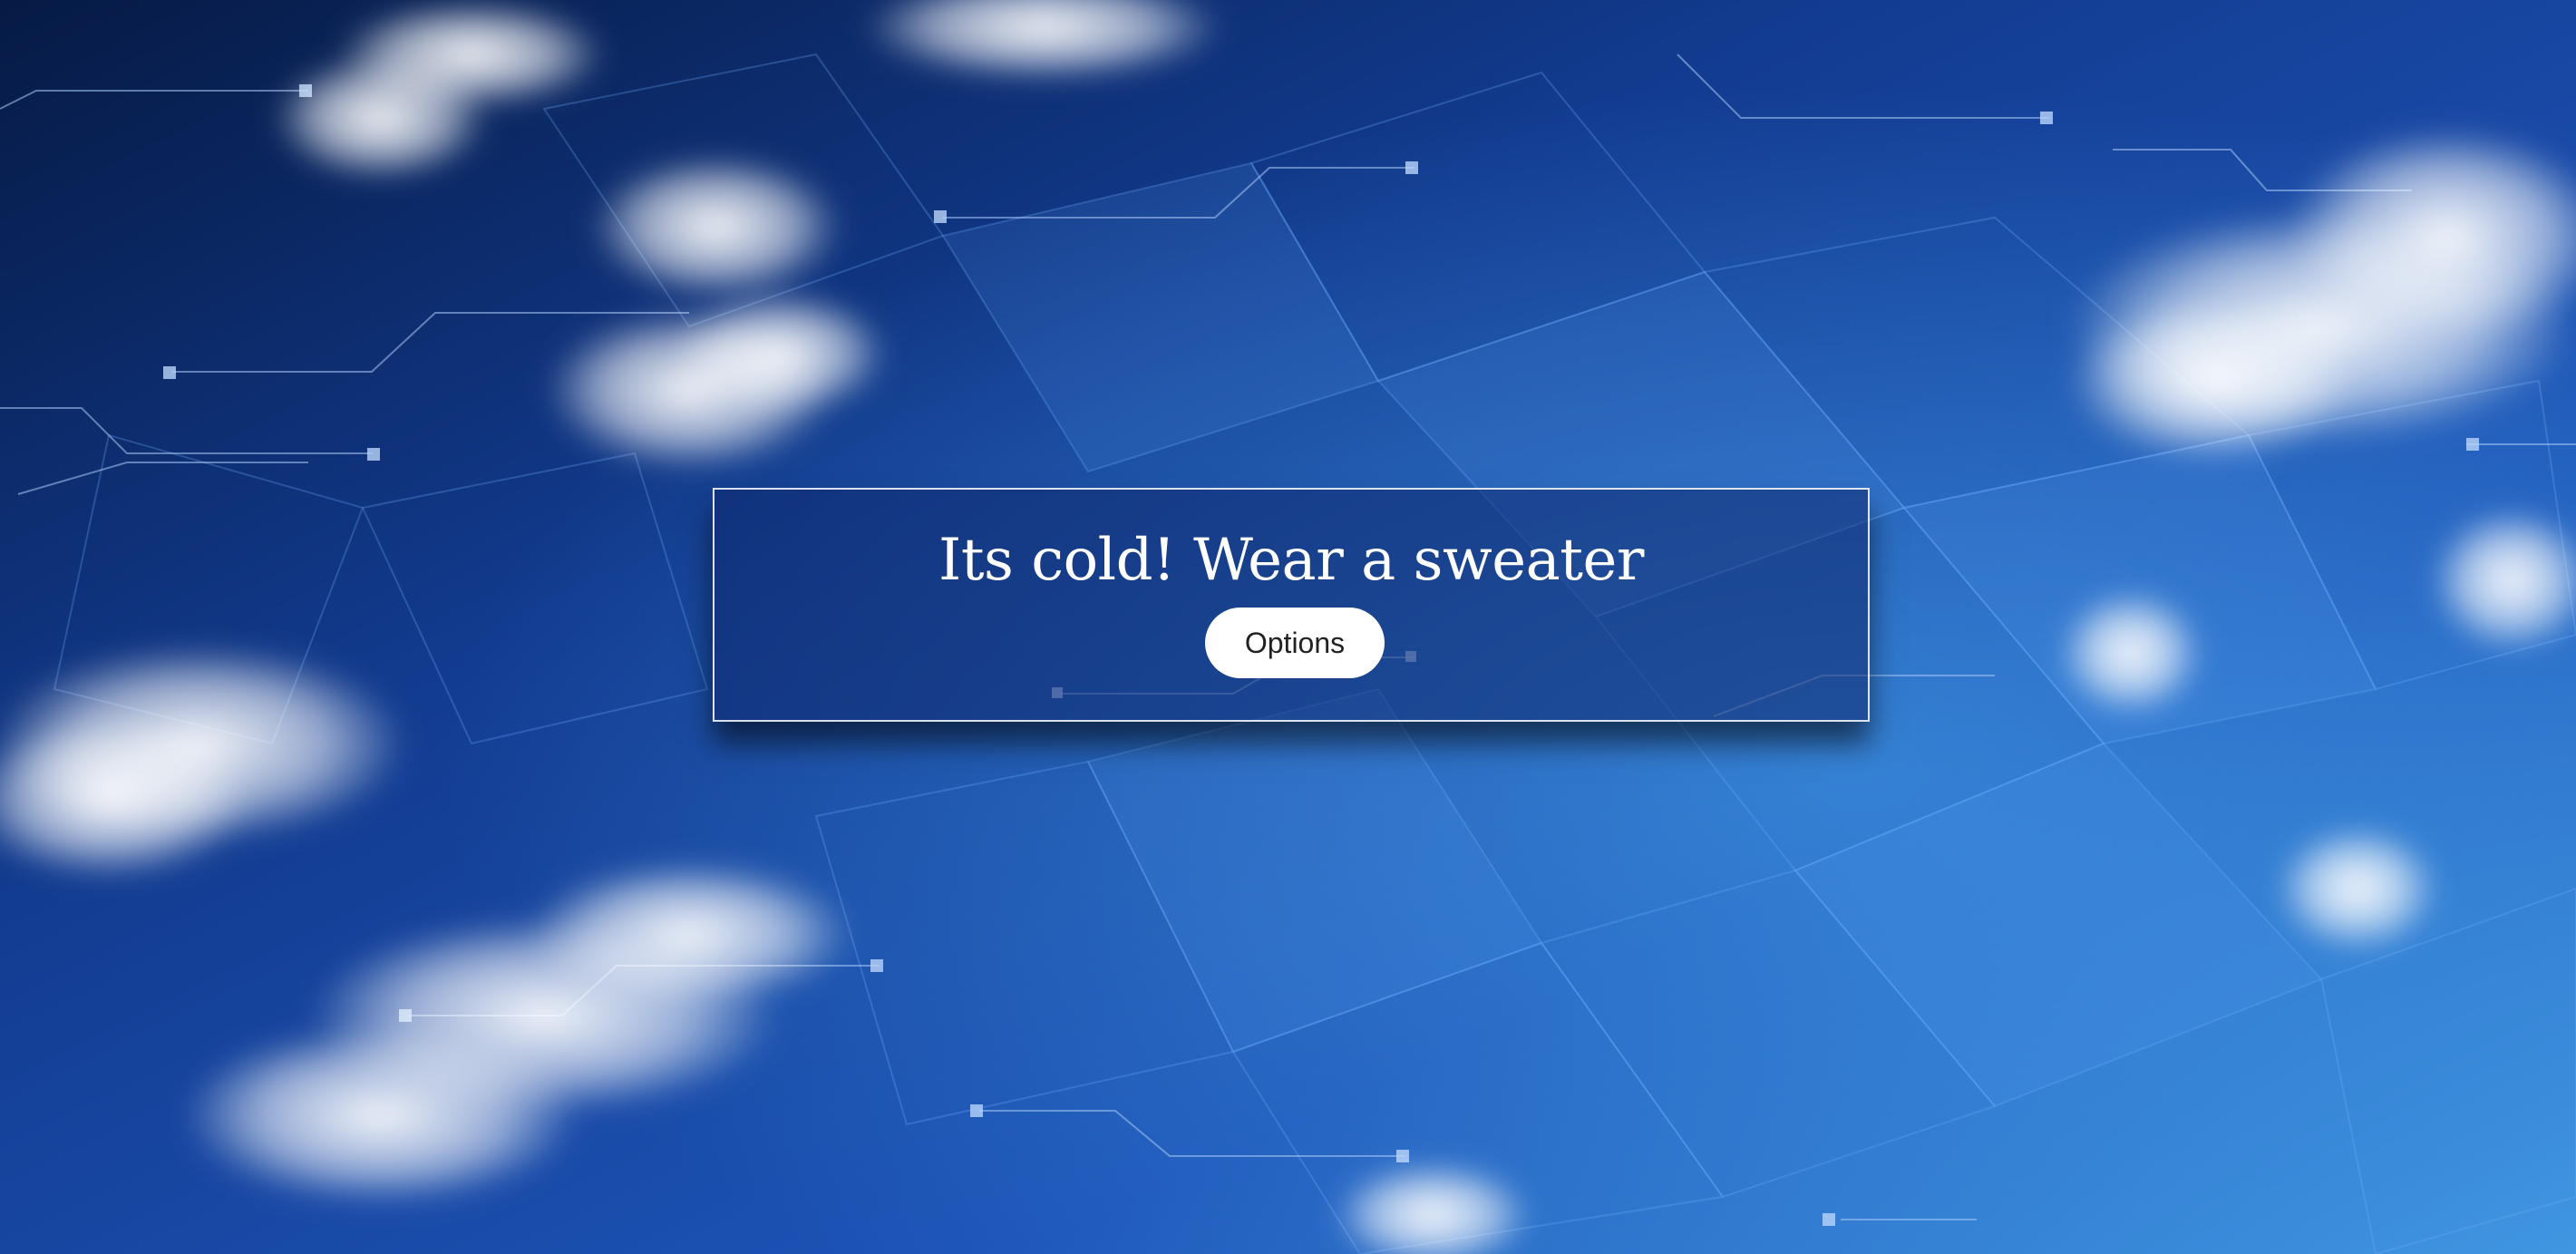  I want to click on weather-banner: Its cold! Wear a sweater Options, so click(1291, 605).